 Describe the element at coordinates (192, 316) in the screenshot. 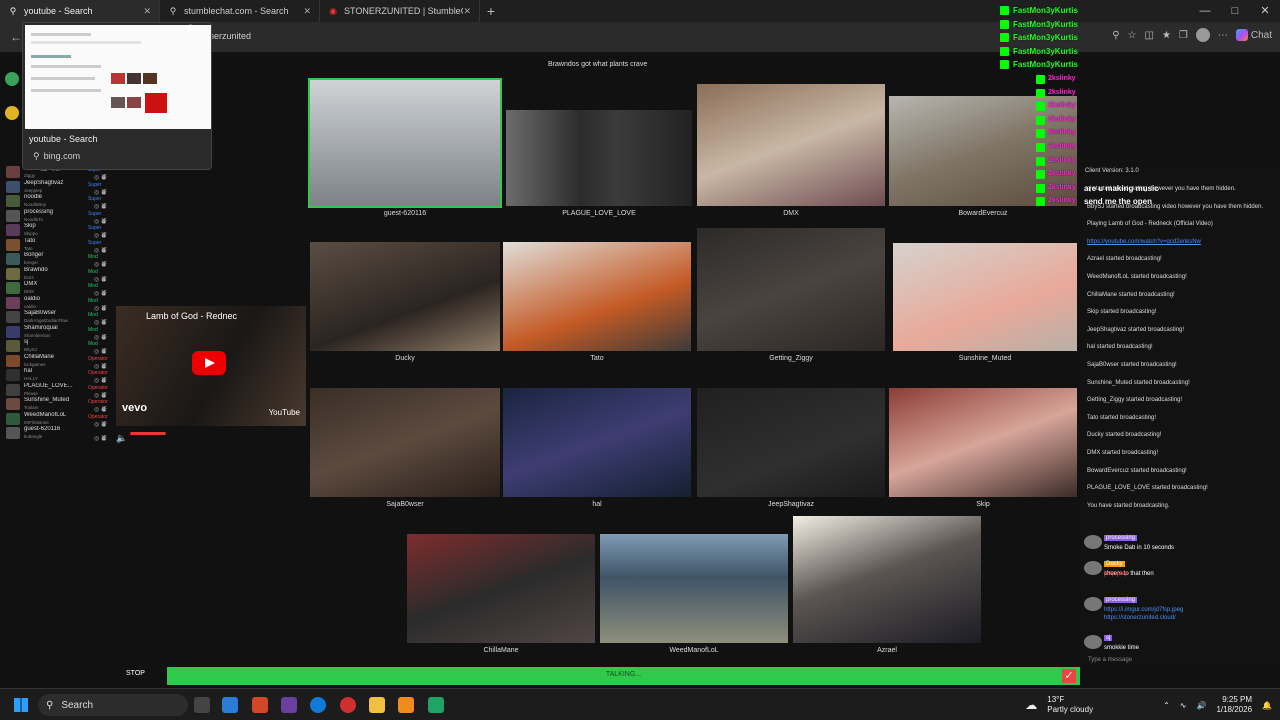

I see `video-title: Lamb of God - Rednec` at that location.